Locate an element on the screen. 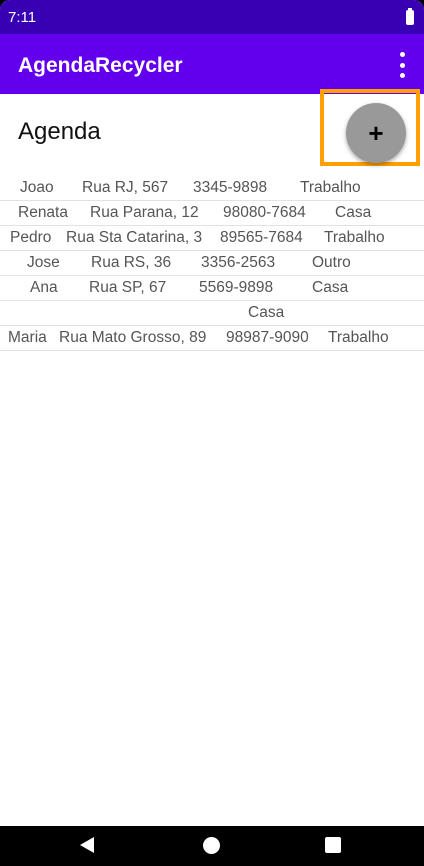 This screenshot has height=866, width=424. page-title: Agenda is located at coordinates (59, 131).